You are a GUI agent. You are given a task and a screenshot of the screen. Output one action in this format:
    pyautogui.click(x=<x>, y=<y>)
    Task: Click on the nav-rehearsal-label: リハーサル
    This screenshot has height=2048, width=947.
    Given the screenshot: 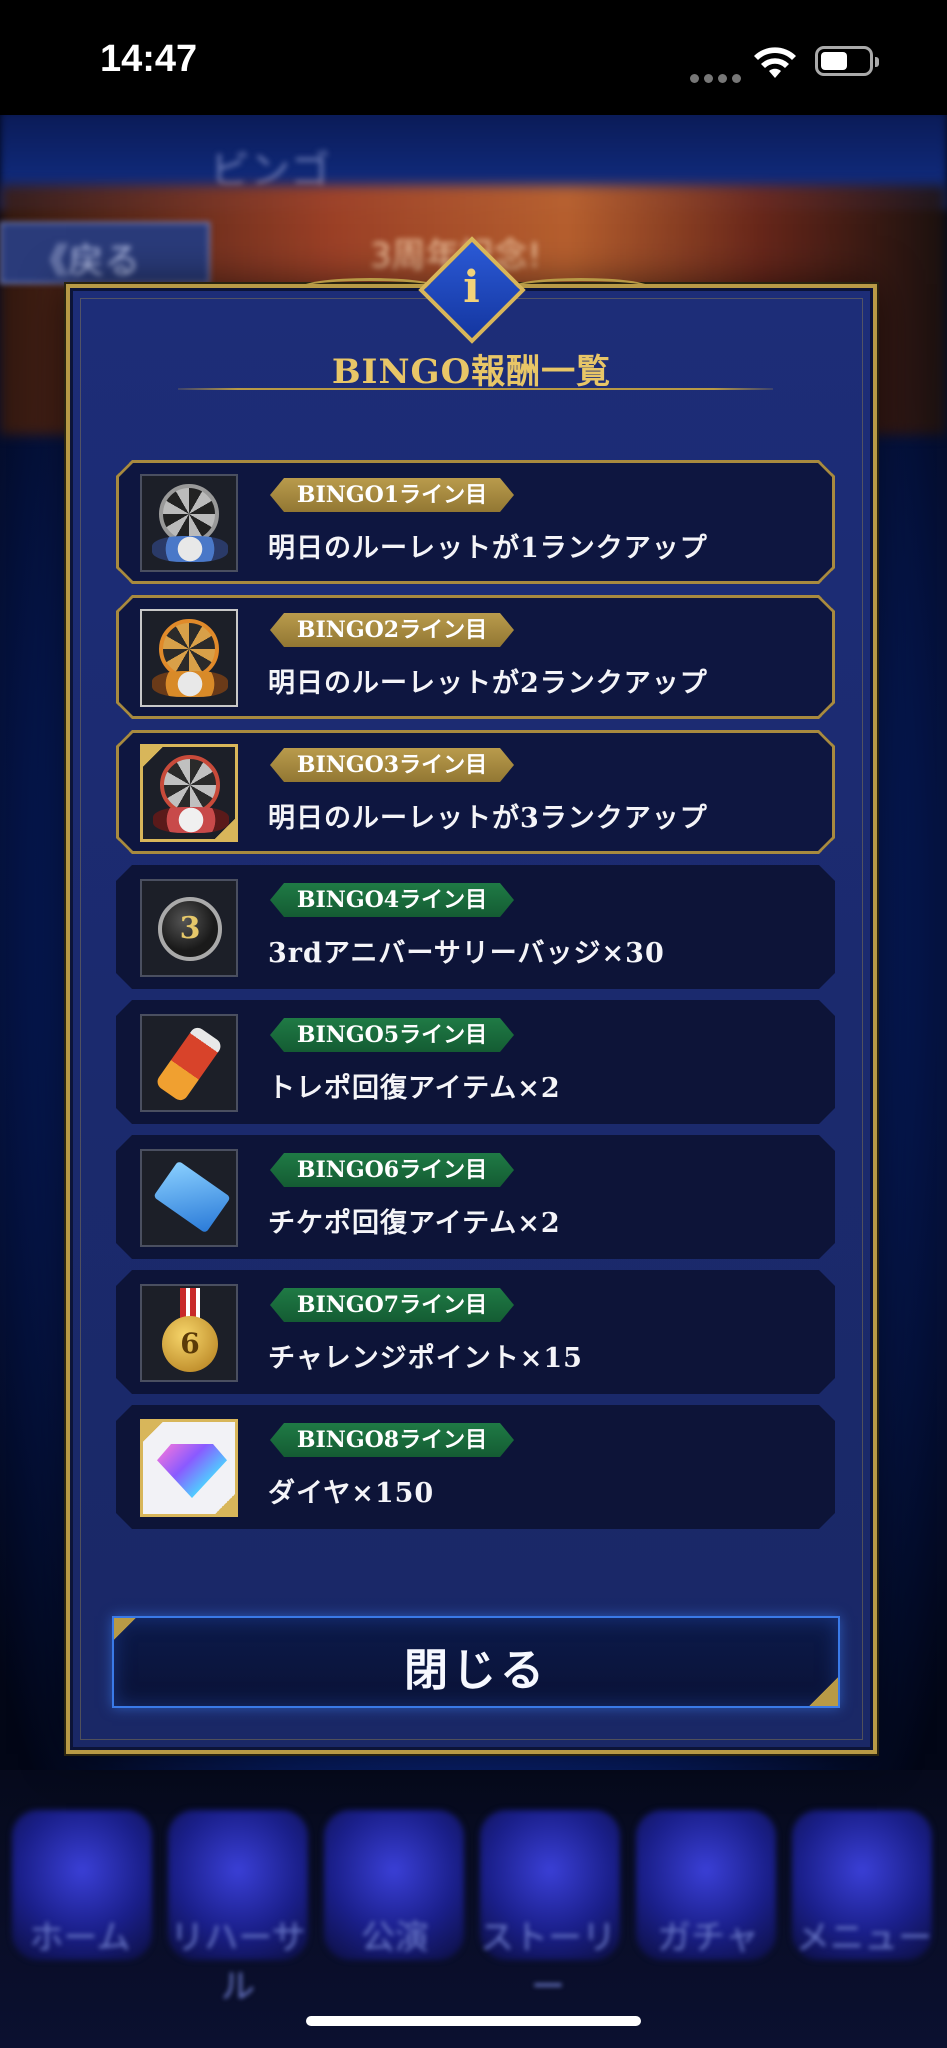 What is the action you would take?
    pyautogui.click(x=238, y=1962)
    